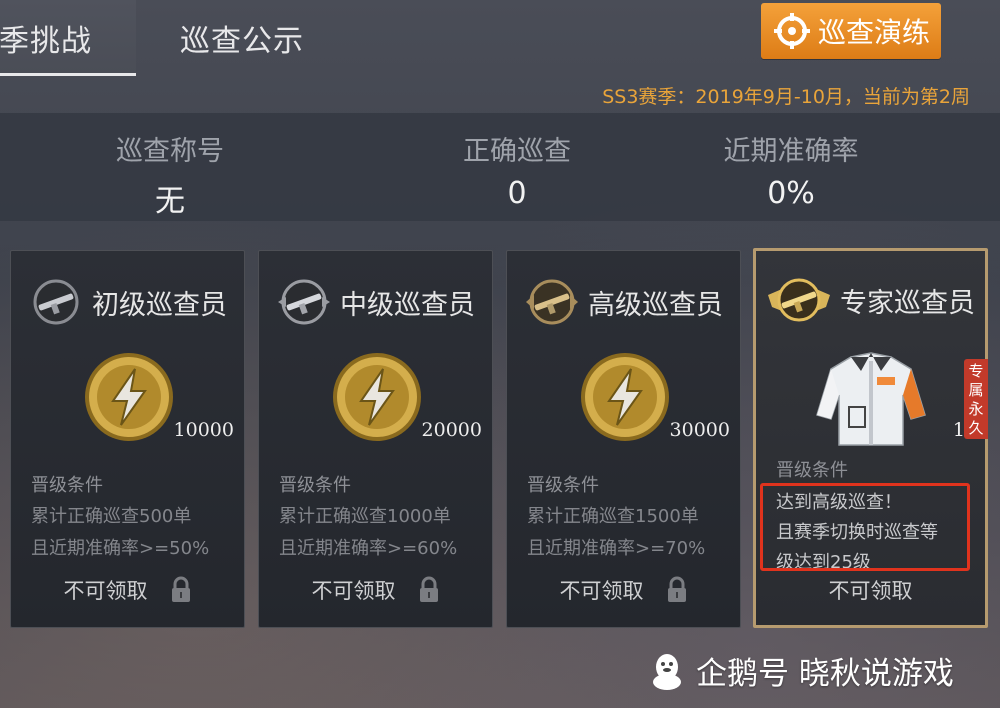 The image size is (1000, 708). Describe the element at coordinates (365, 516) in the screenshot. I see `condition-line: 累计正确巡查1000单` at that location.